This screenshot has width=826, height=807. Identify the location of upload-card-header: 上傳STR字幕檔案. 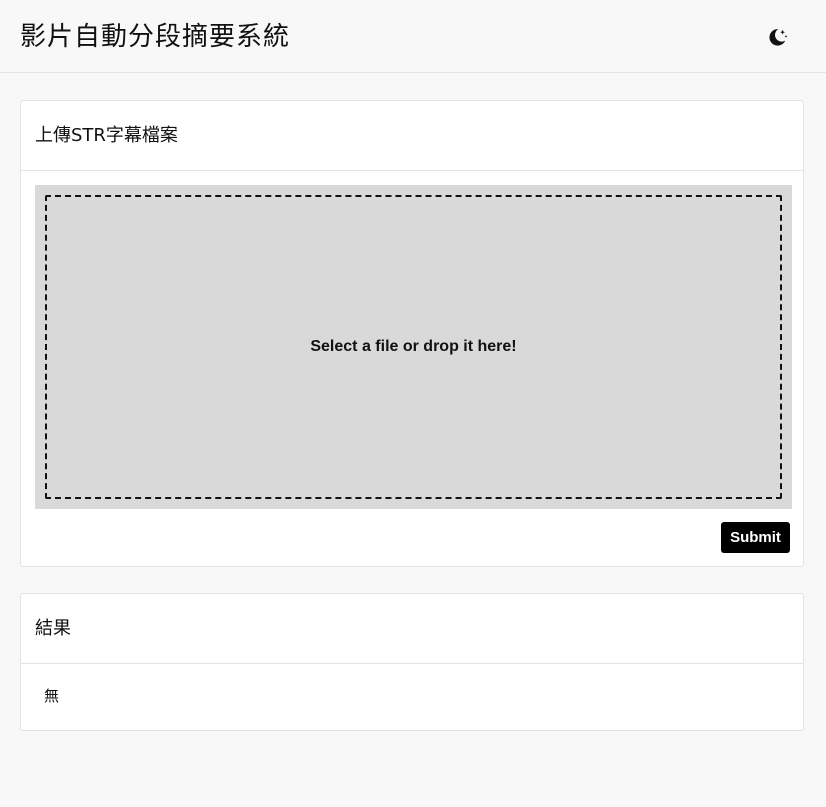
(412, 136).